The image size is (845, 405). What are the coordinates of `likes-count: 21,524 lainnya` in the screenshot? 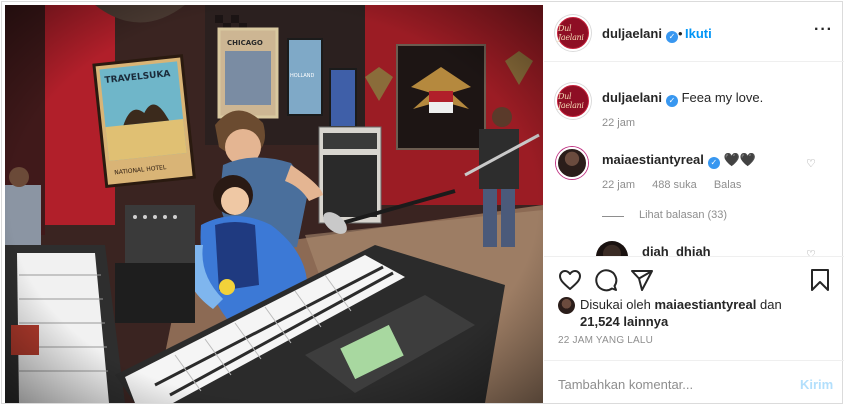 It's located at (624, 321).